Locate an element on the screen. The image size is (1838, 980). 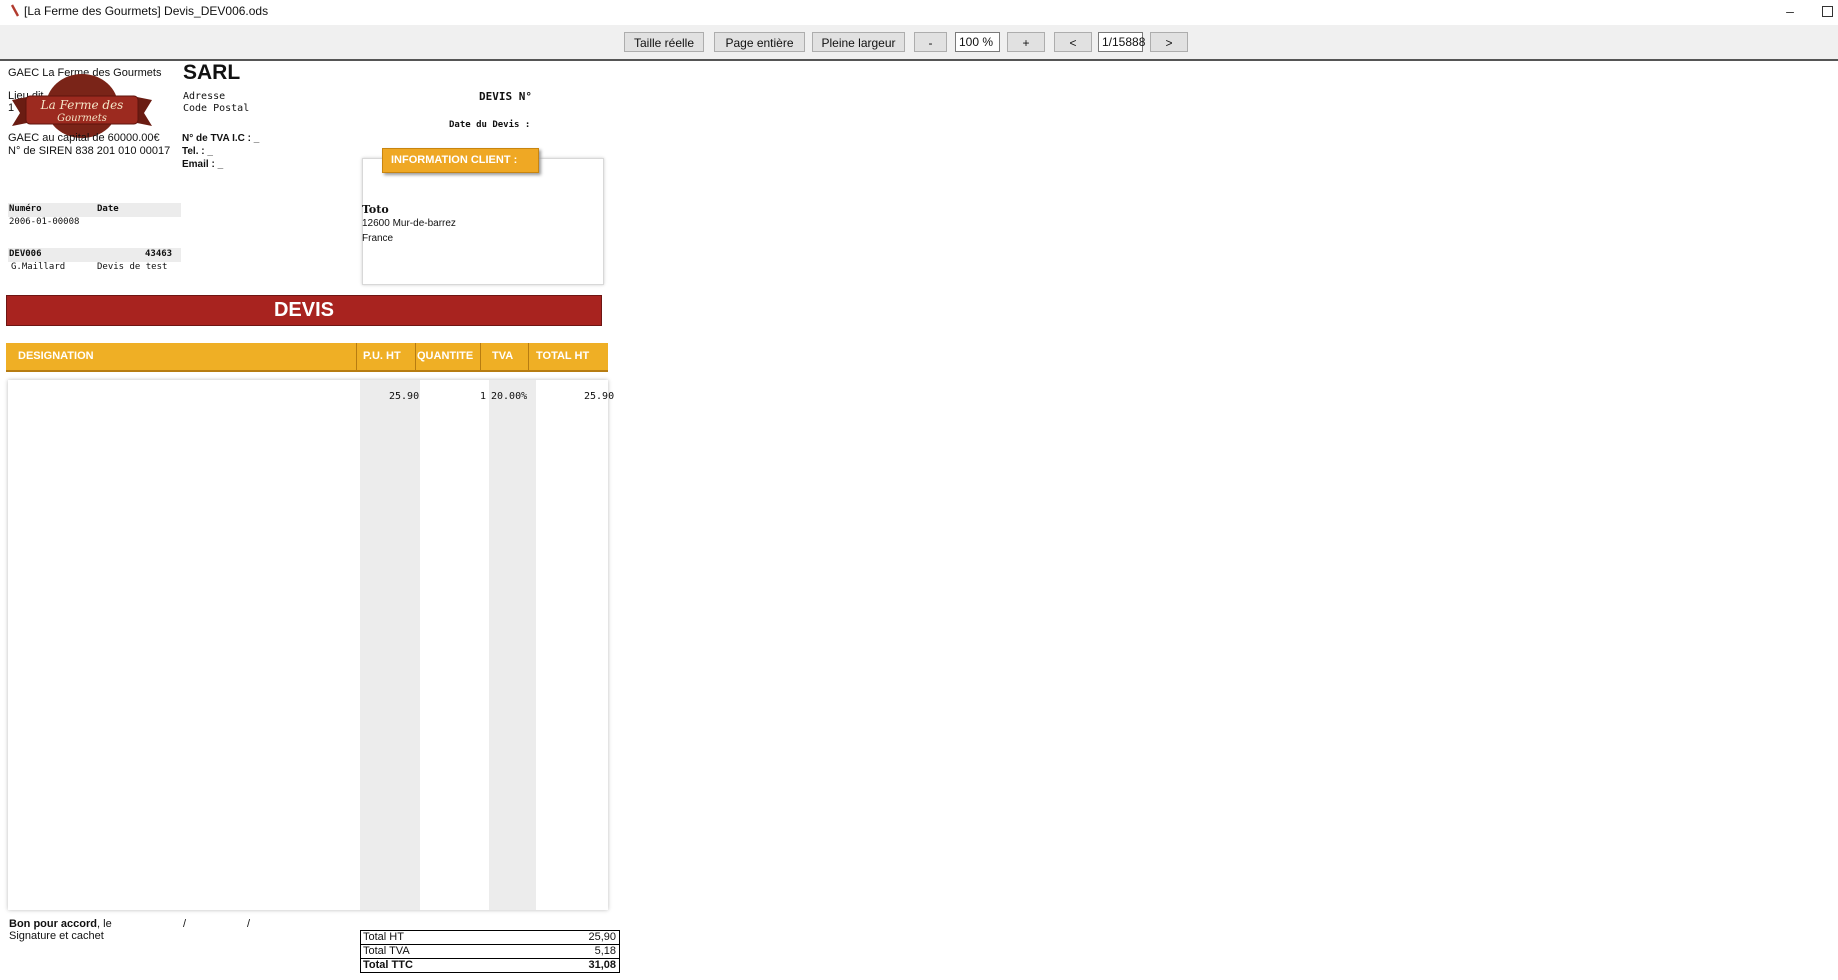
quote-description: Devis de test is located at coordinates (132, 267).